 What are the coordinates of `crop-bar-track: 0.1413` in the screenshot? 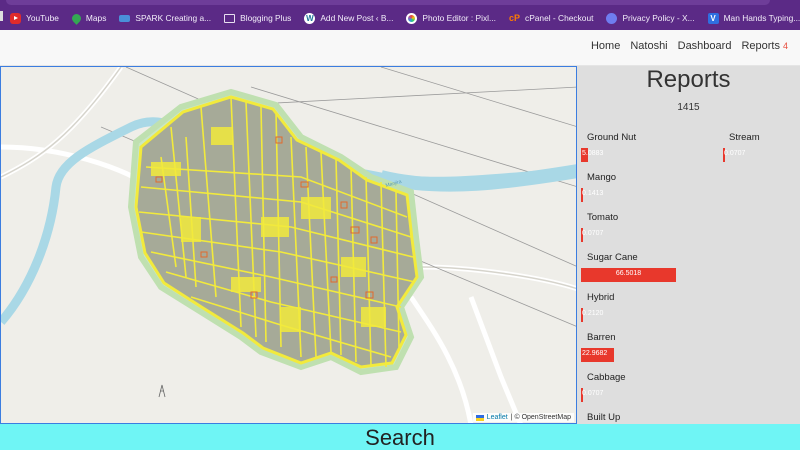 It's located at (598, 195).